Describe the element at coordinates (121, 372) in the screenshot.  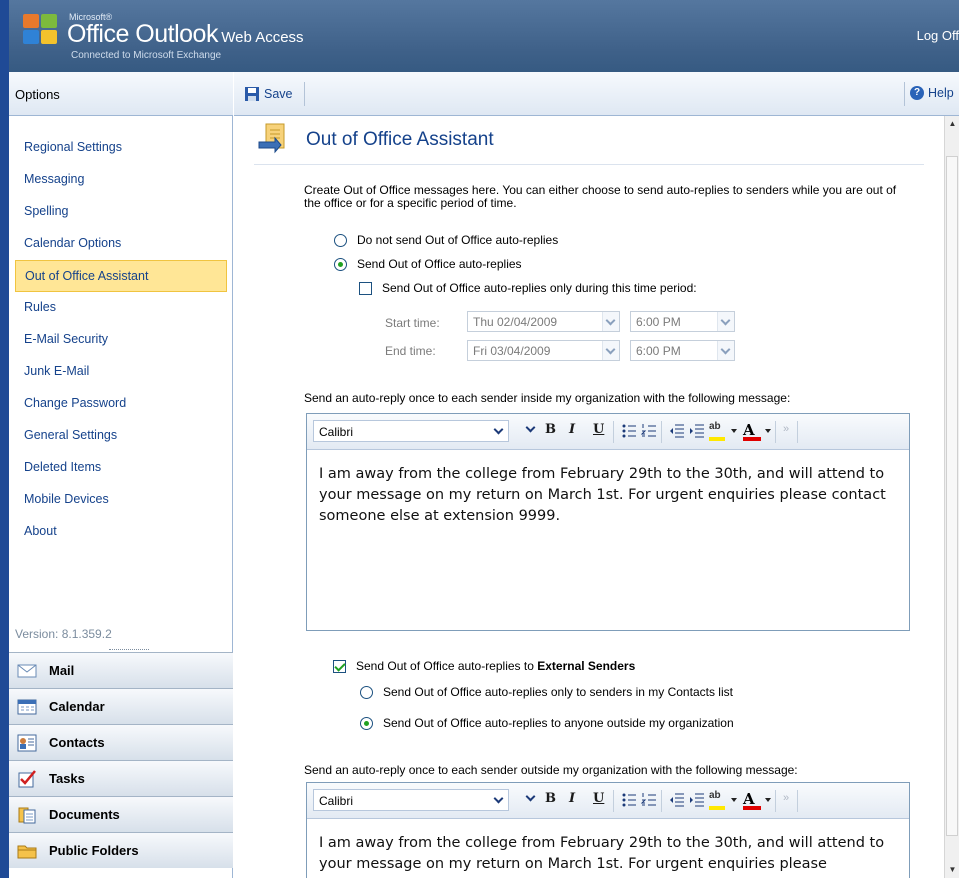
I see `sidebar-item-junk-email: Junk E-Mail` at that location.